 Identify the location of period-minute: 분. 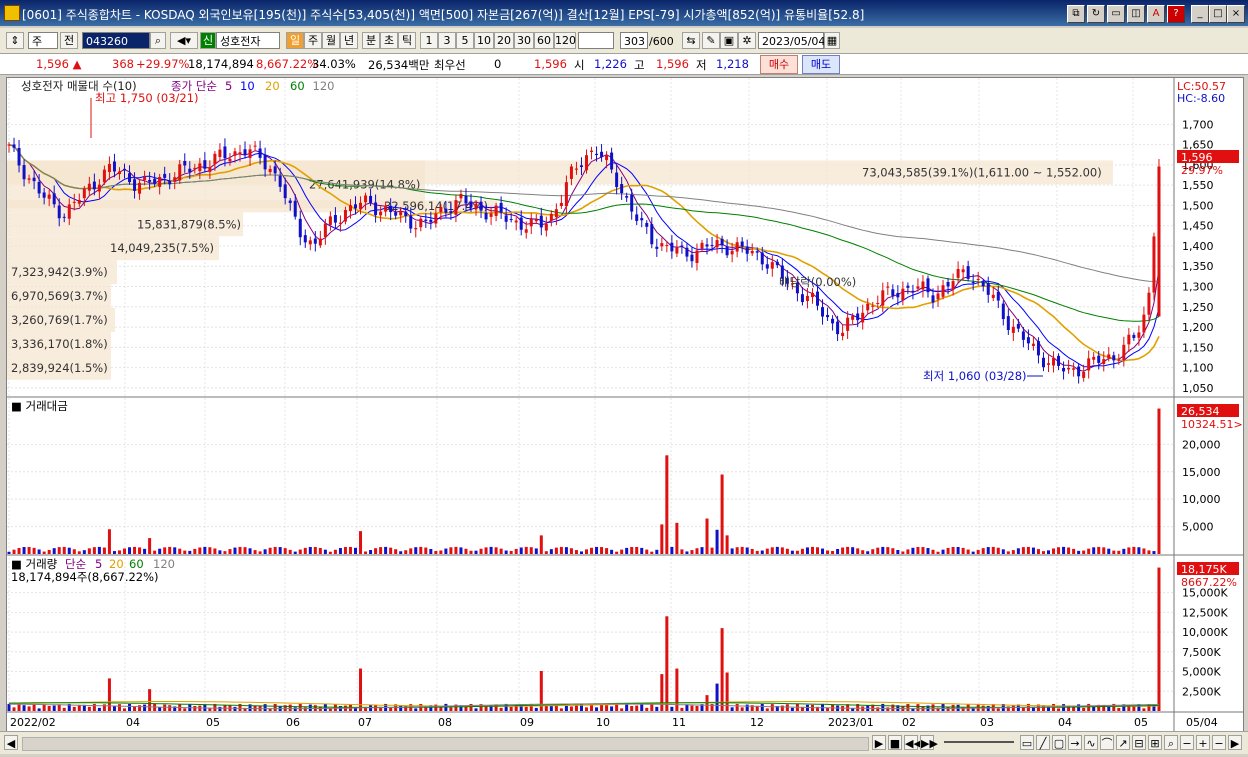
(371, 40).